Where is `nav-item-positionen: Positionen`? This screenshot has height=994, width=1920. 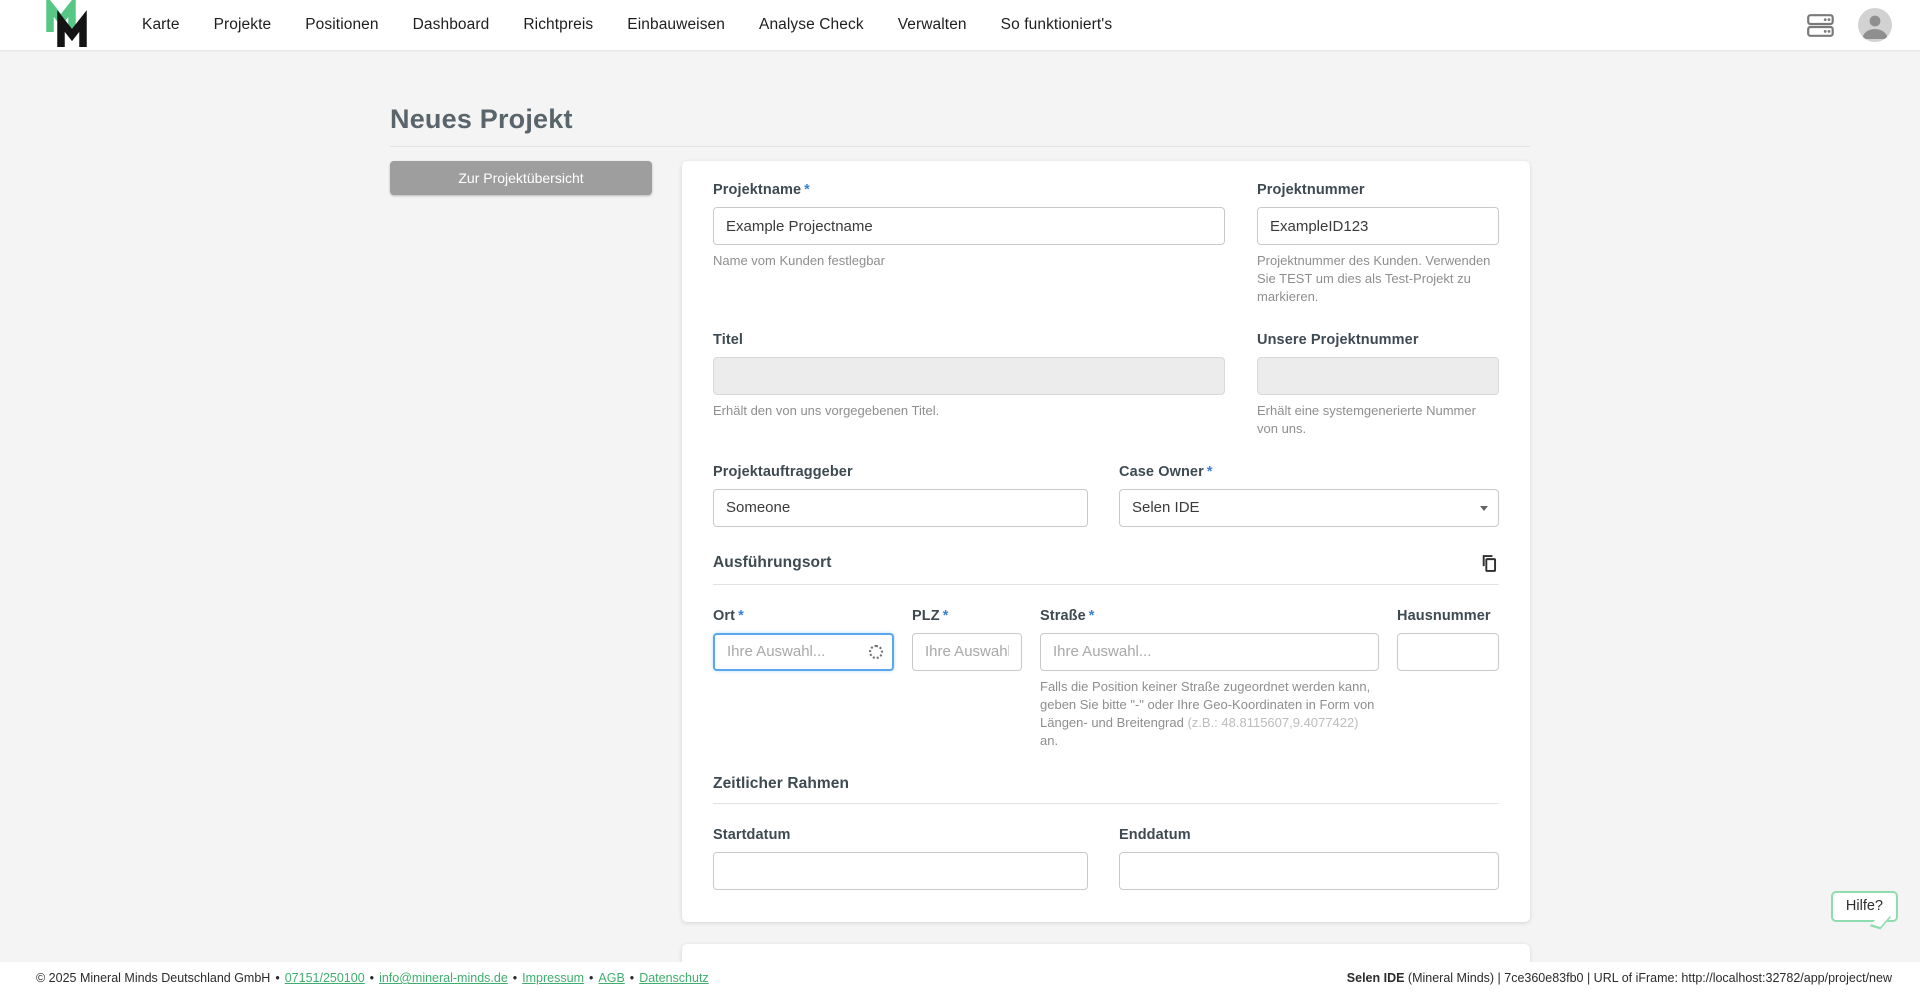
nav-item-positionen: Positionen is located at coordinates (341, 25).